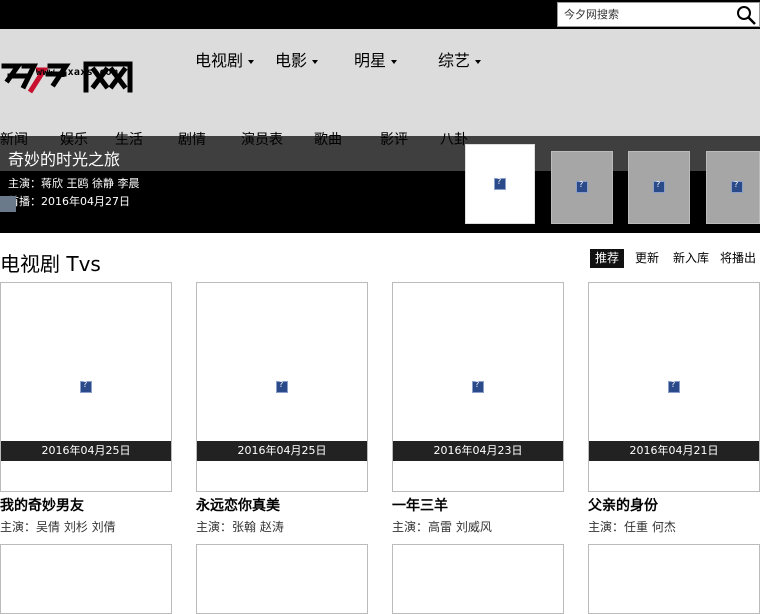 This screenshot has width=760, height=614. What do you see at coordinates (746, 15) in the screenshot?
I see `search-icon` at bounding box center [746, 15].